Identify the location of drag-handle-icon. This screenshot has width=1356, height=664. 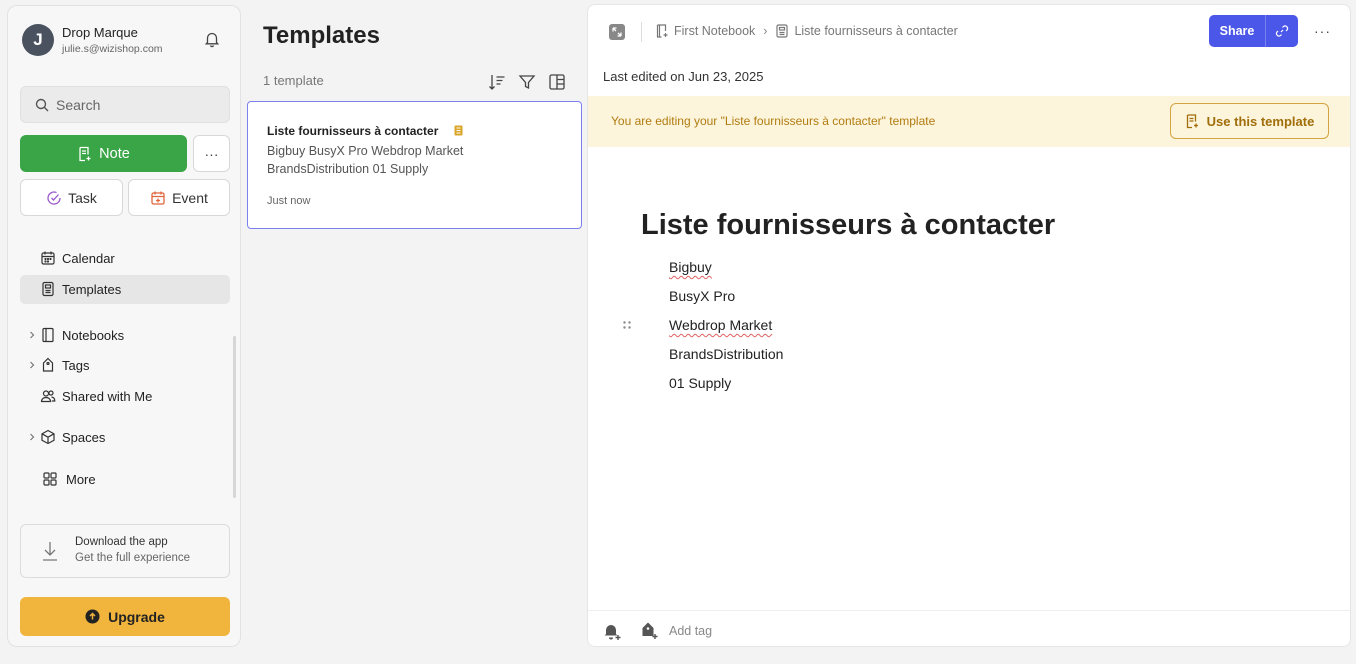
(627, 325).